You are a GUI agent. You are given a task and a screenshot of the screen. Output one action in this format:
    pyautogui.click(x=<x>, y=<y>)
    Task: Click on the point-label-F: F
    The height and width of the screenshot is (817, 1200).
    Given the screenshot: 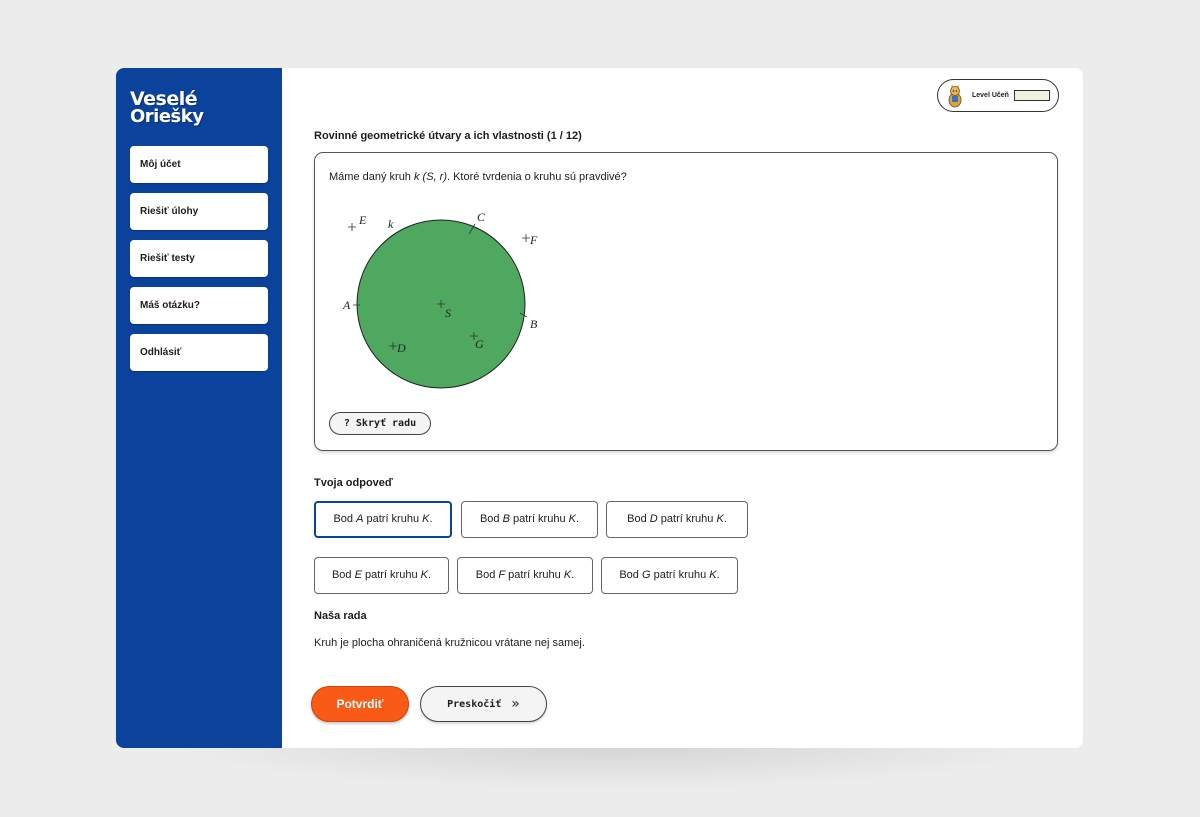 What is the action you would take?
    pyautogui.click(x=533, y=240)
    